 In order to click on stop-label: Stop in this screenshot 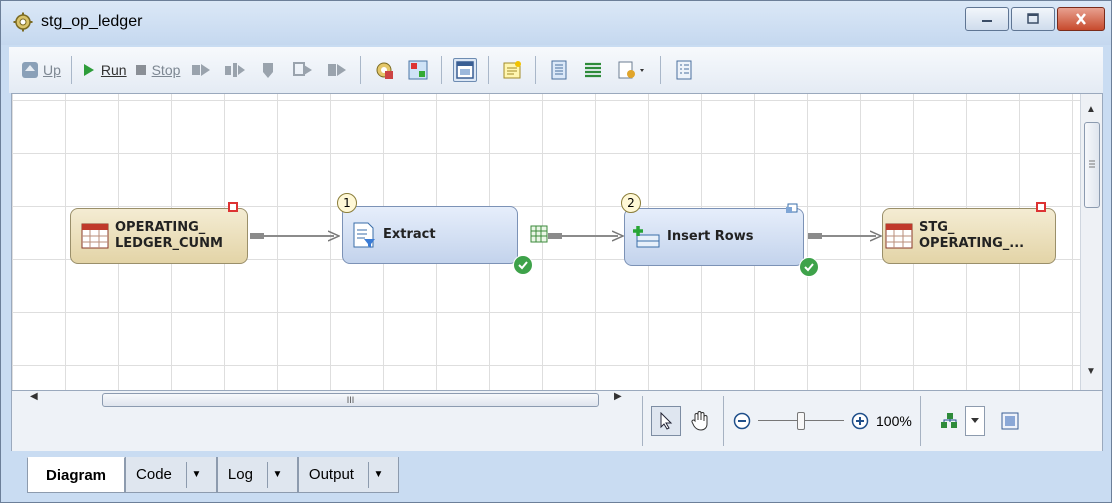, I will do `click(166, 70)`.